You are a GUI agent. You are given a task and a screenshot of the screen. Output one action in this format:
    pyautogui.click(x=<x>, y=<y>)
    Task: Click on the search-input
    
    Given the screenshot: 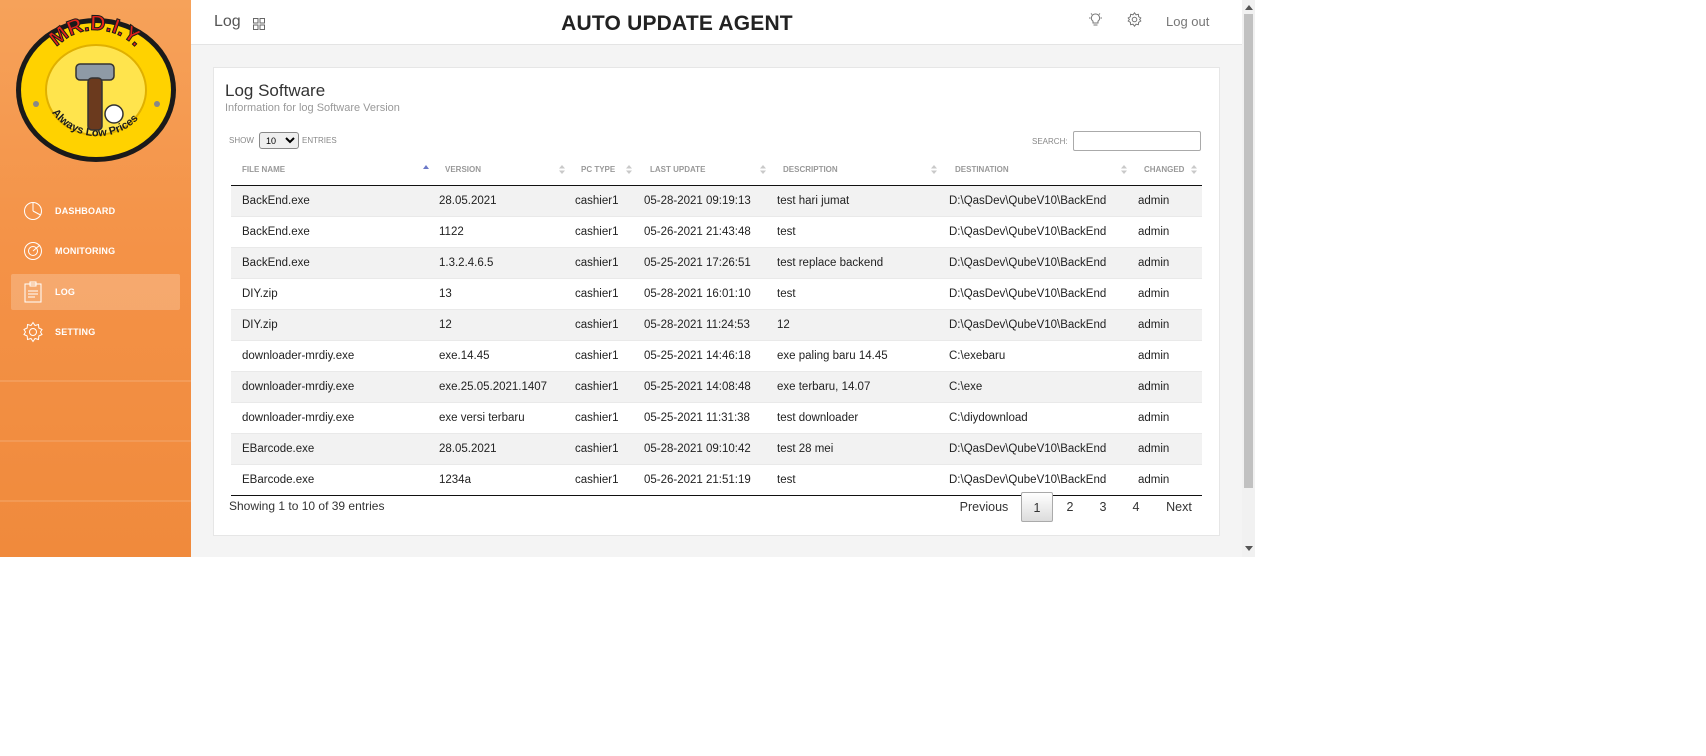 What is the action you would take?
    pyautogui.click(x=1137, y=141)
    